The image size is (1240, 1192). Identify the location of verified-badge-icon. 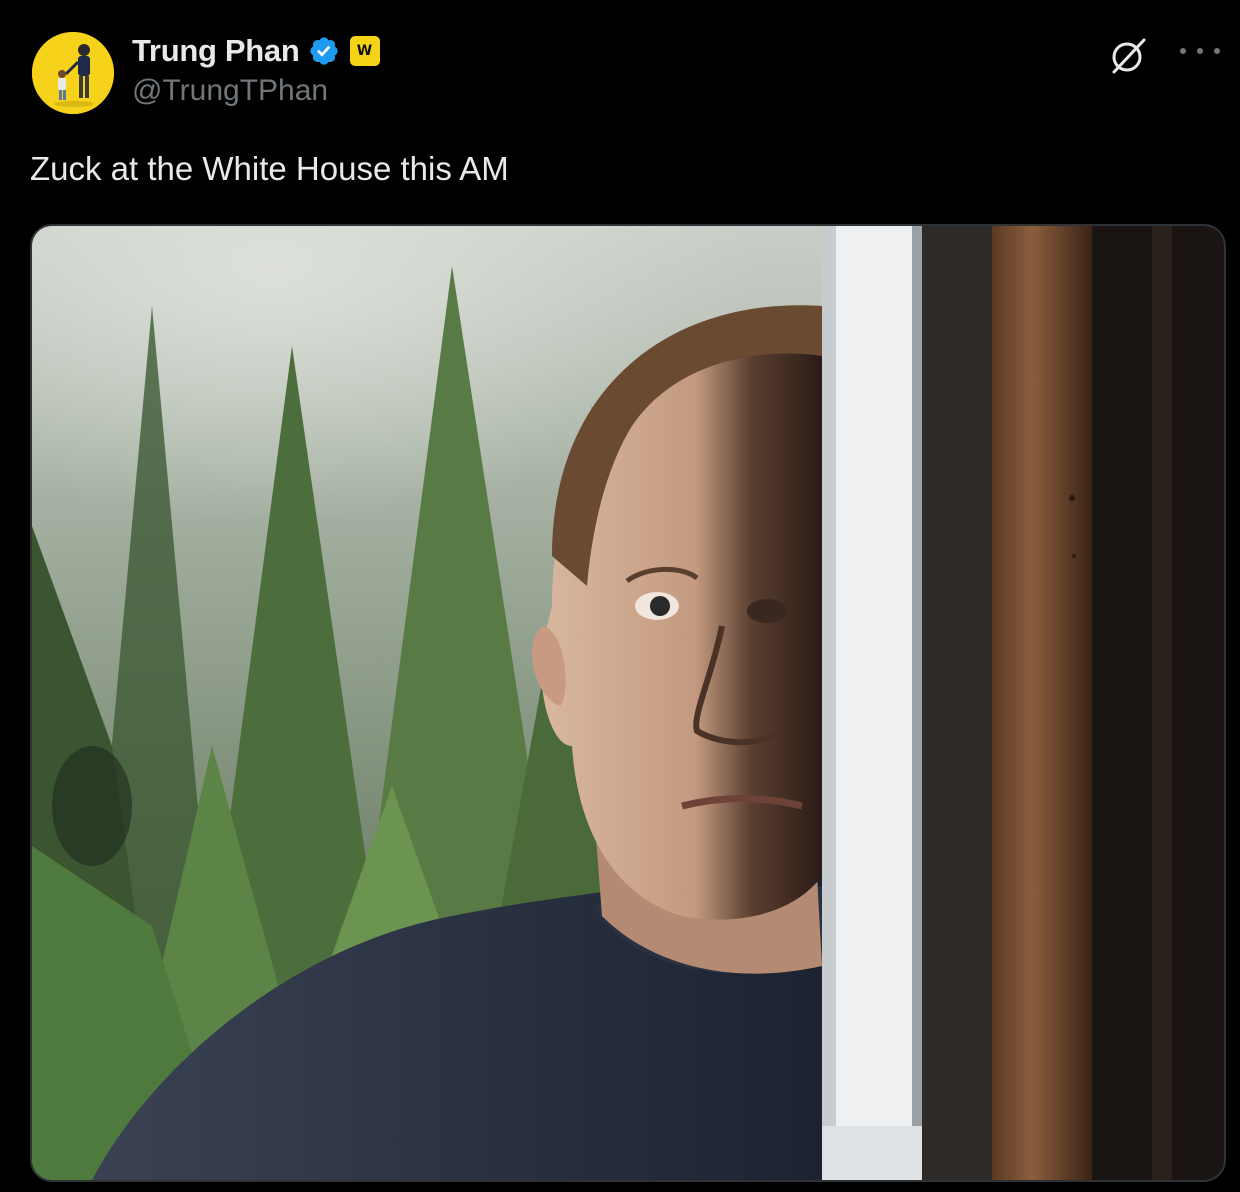
(324, 51).